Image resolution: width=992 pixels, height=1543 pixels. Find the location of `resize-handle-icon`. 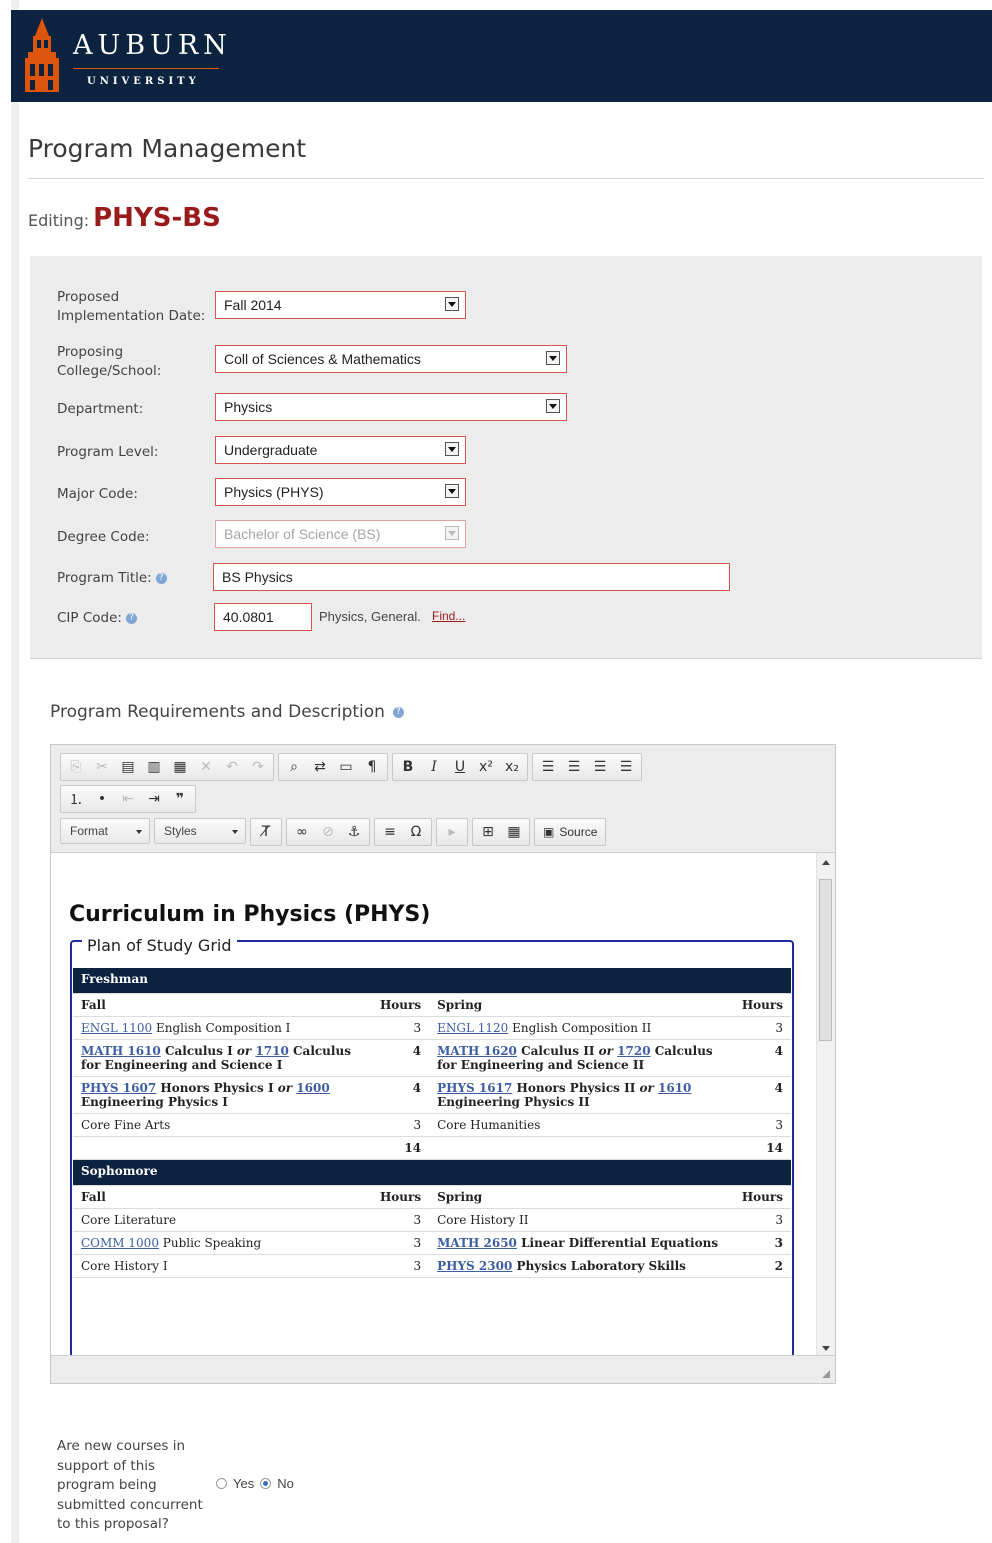

resize-handle-icon is located at coordinates (826, 1374).